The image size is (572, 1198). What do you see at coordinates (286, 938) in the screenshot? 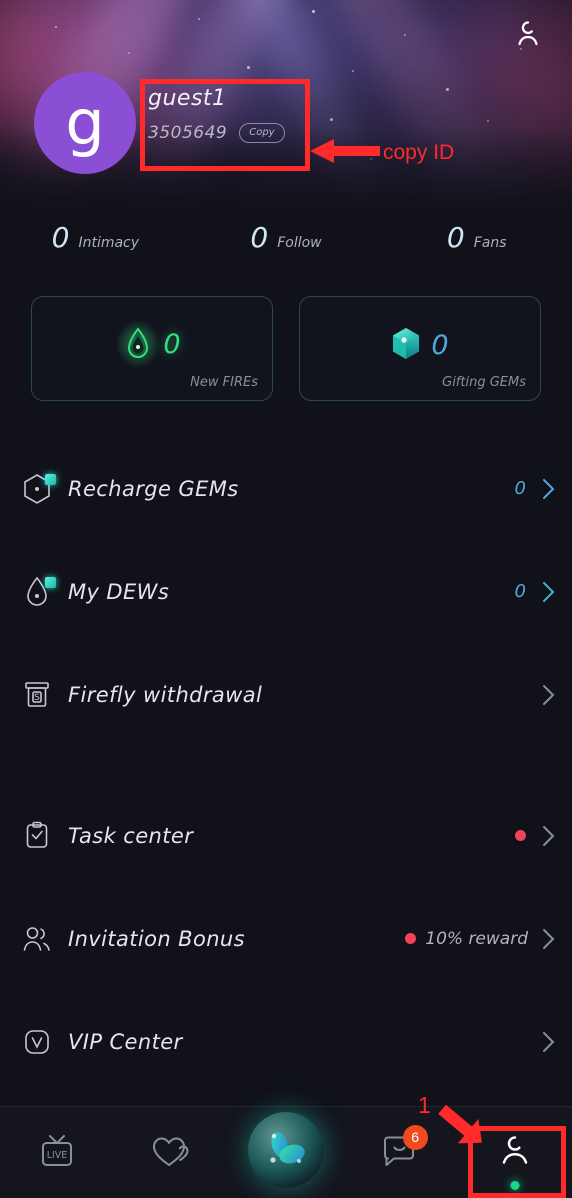
I see `menu-item-invitation-bonus: Invitation Bonus 10% reward` at bounding box center [286, 938].